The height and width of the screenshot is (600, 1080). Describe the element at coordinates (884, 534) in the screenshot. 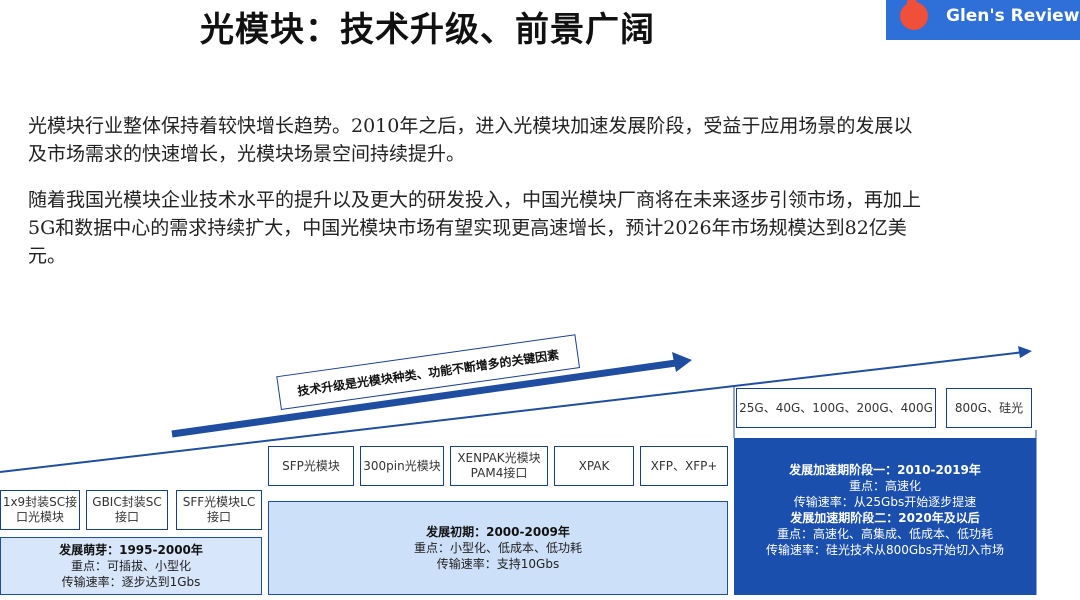

I see `stage-3b-line-1: 重点：高速化、高集成、低成本、低功耗` at that location.